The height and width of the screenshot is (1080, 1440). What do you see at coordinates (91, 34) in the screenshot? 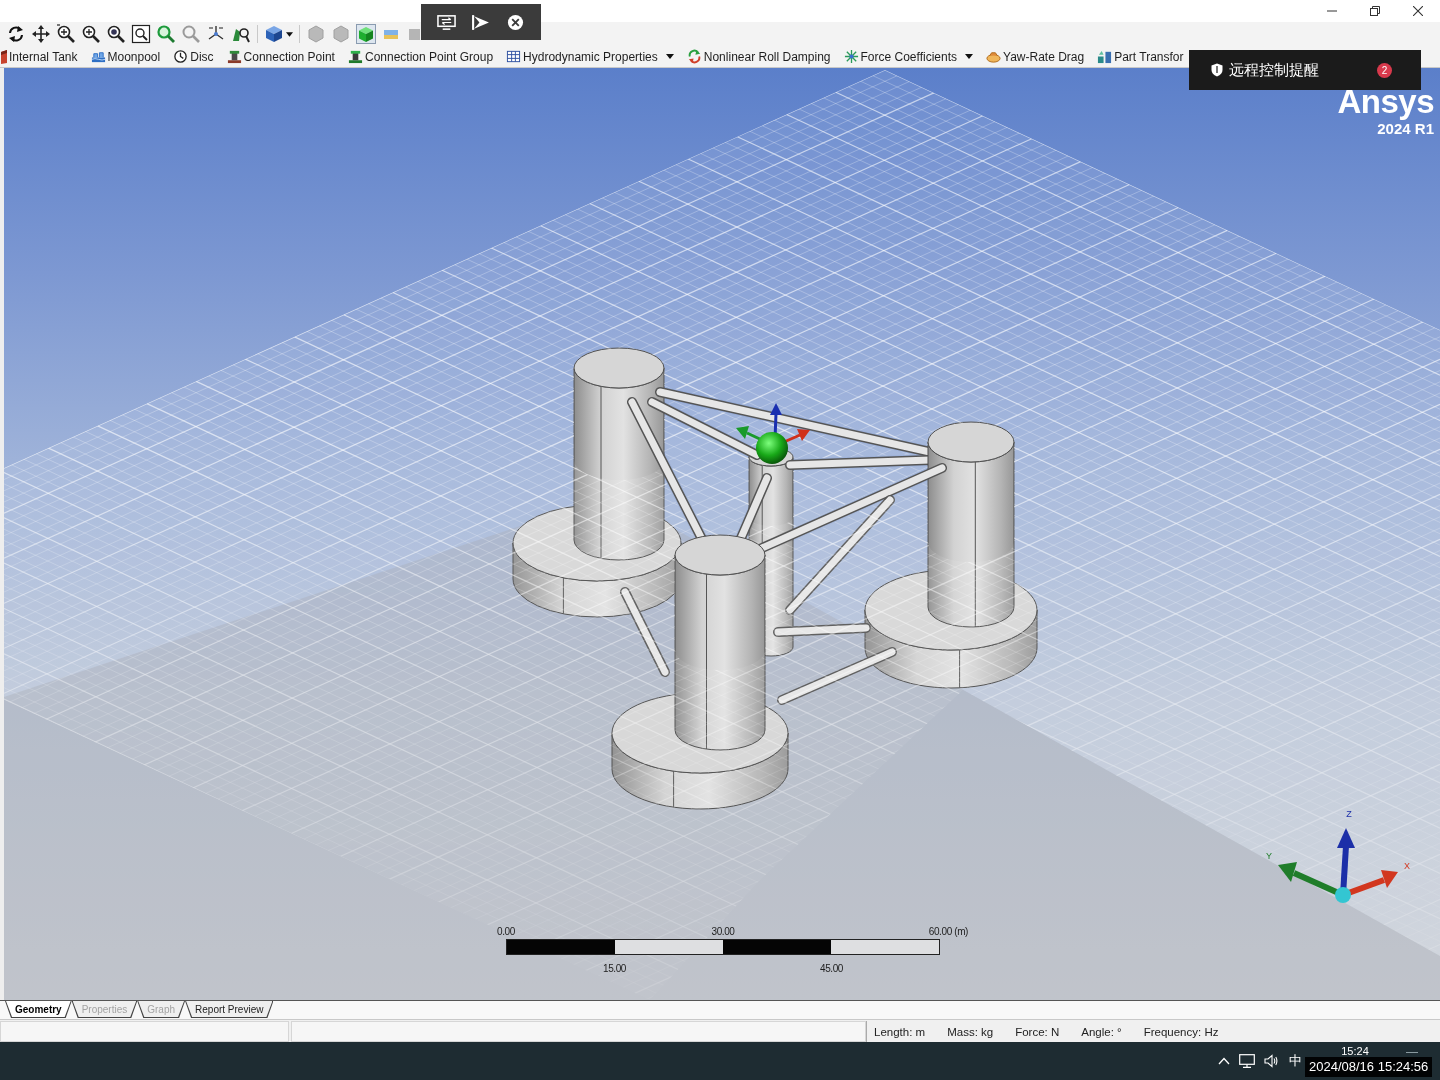
I see `zoom-in-icon` at bounding box center [91, 34].